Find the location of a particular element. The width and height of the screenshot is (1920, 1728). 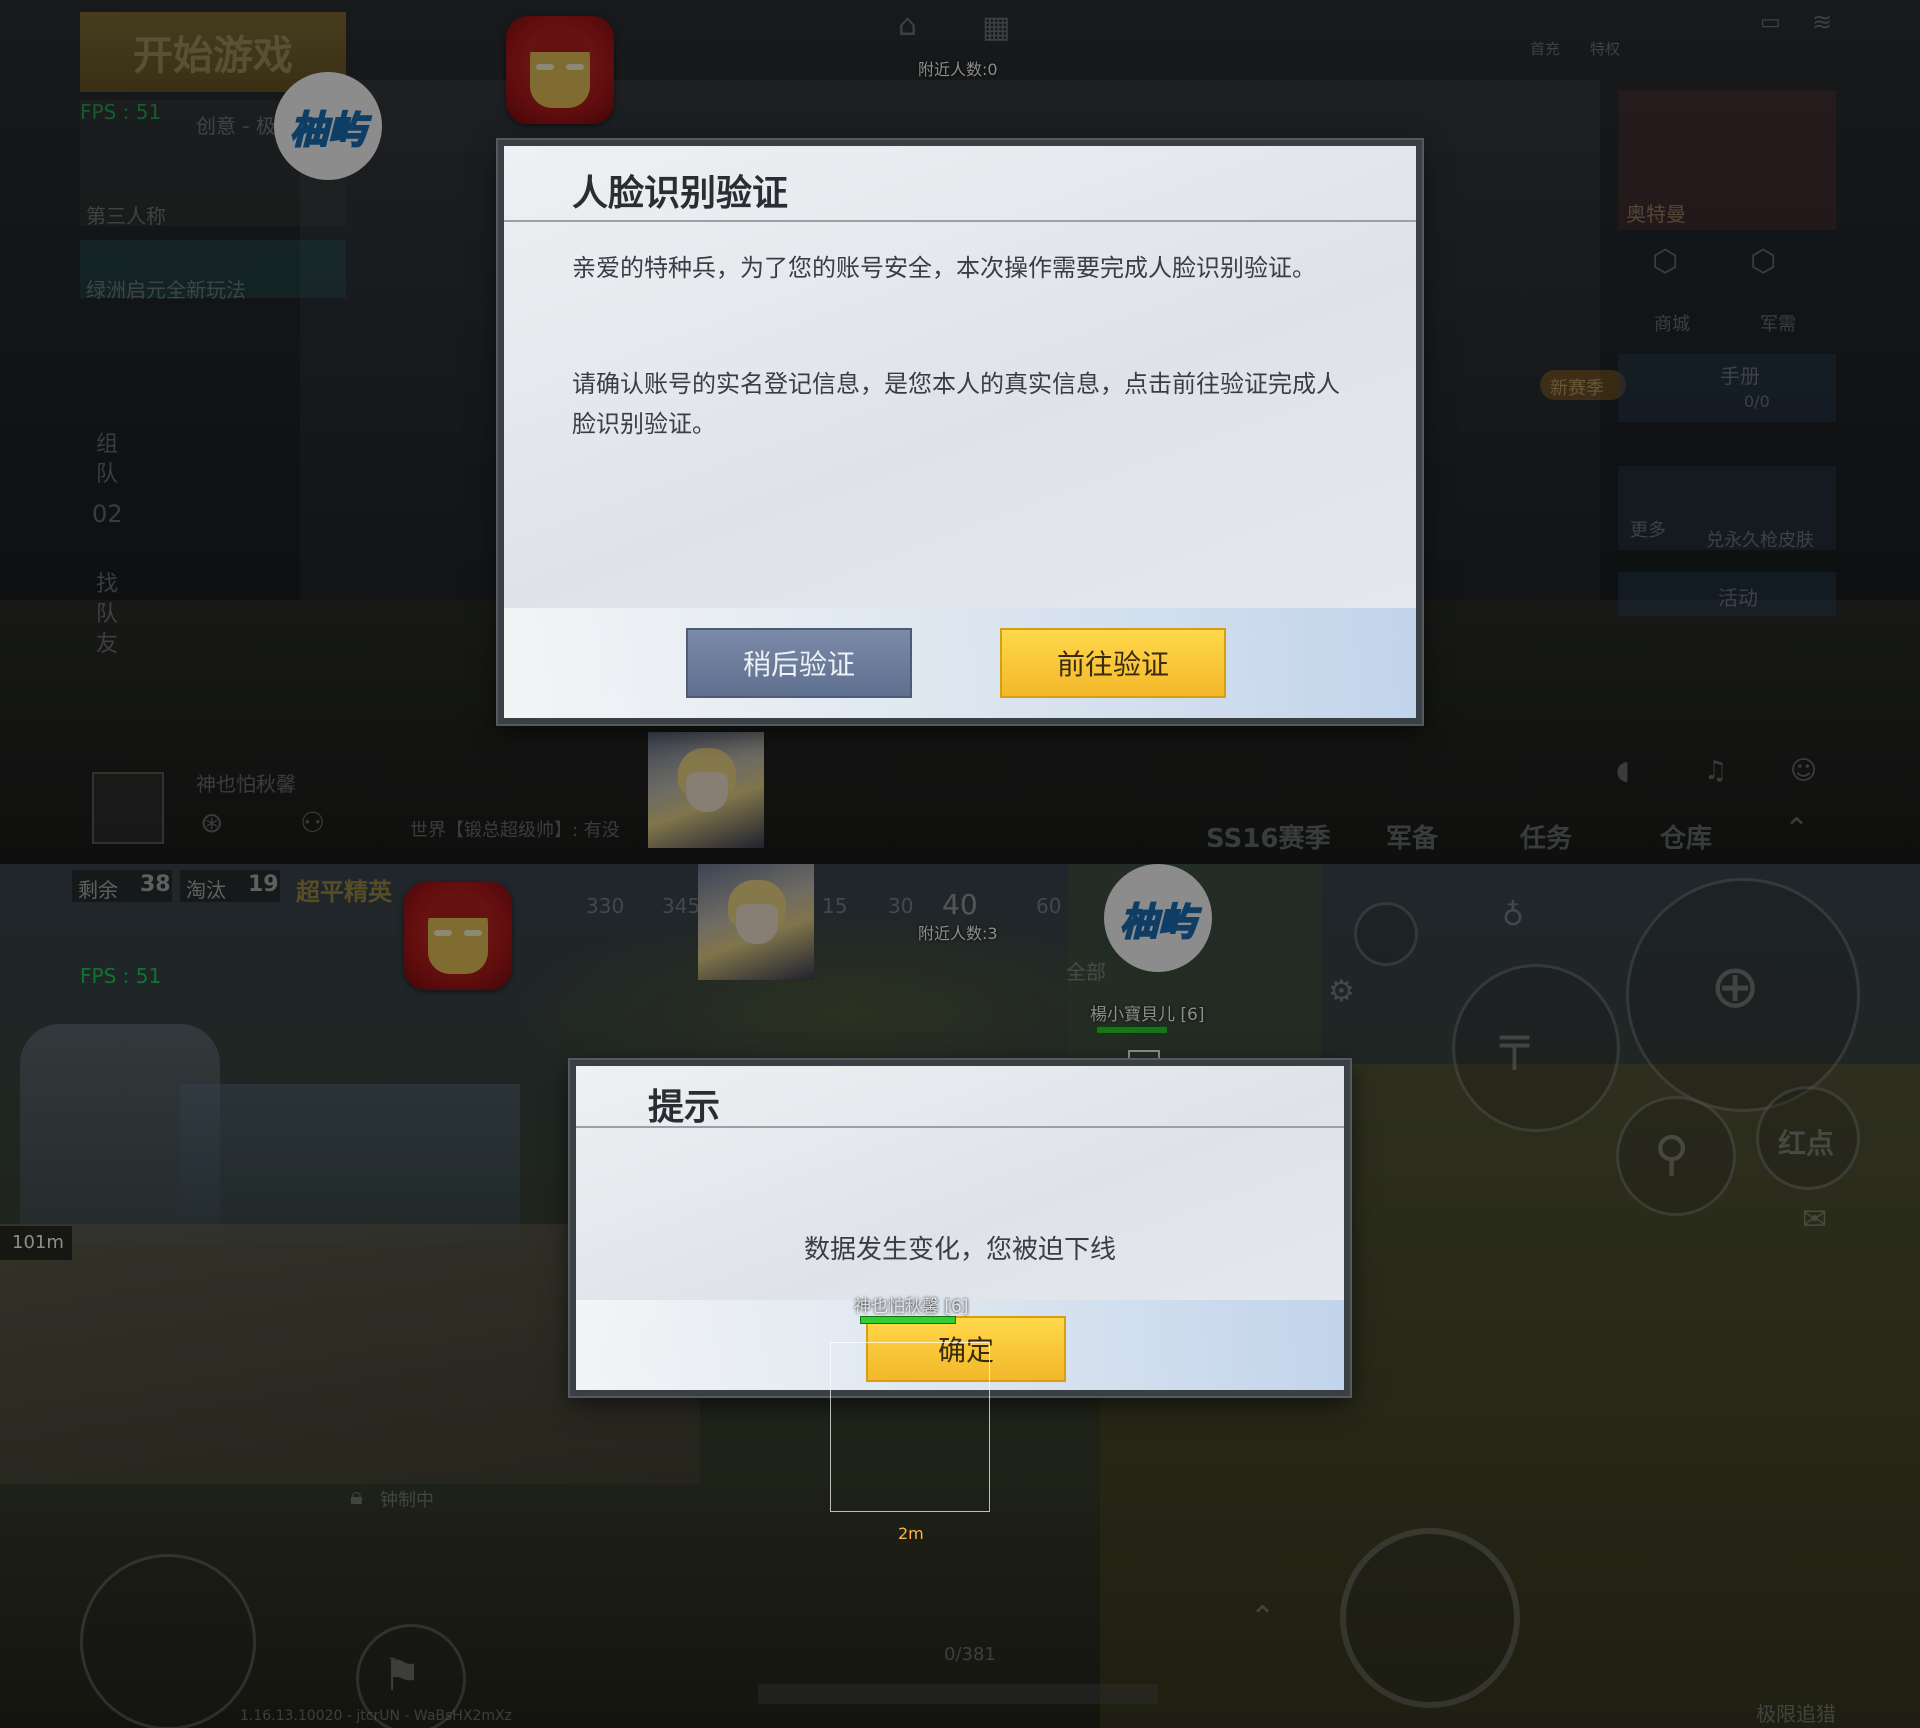

expand-up-icon-match: ⌃ is located at coordinates (1262, 1617).